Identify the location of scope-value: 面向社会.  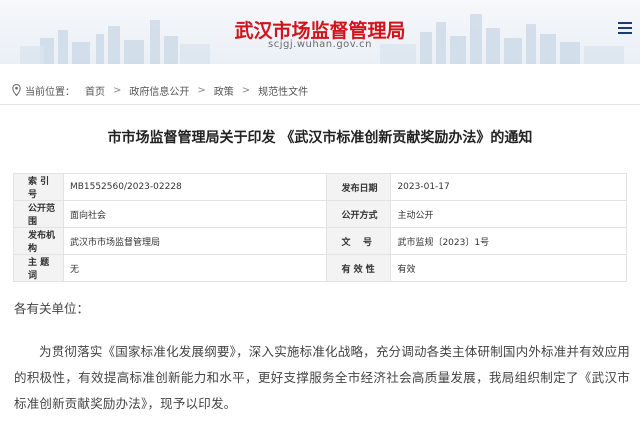
(195, 214).